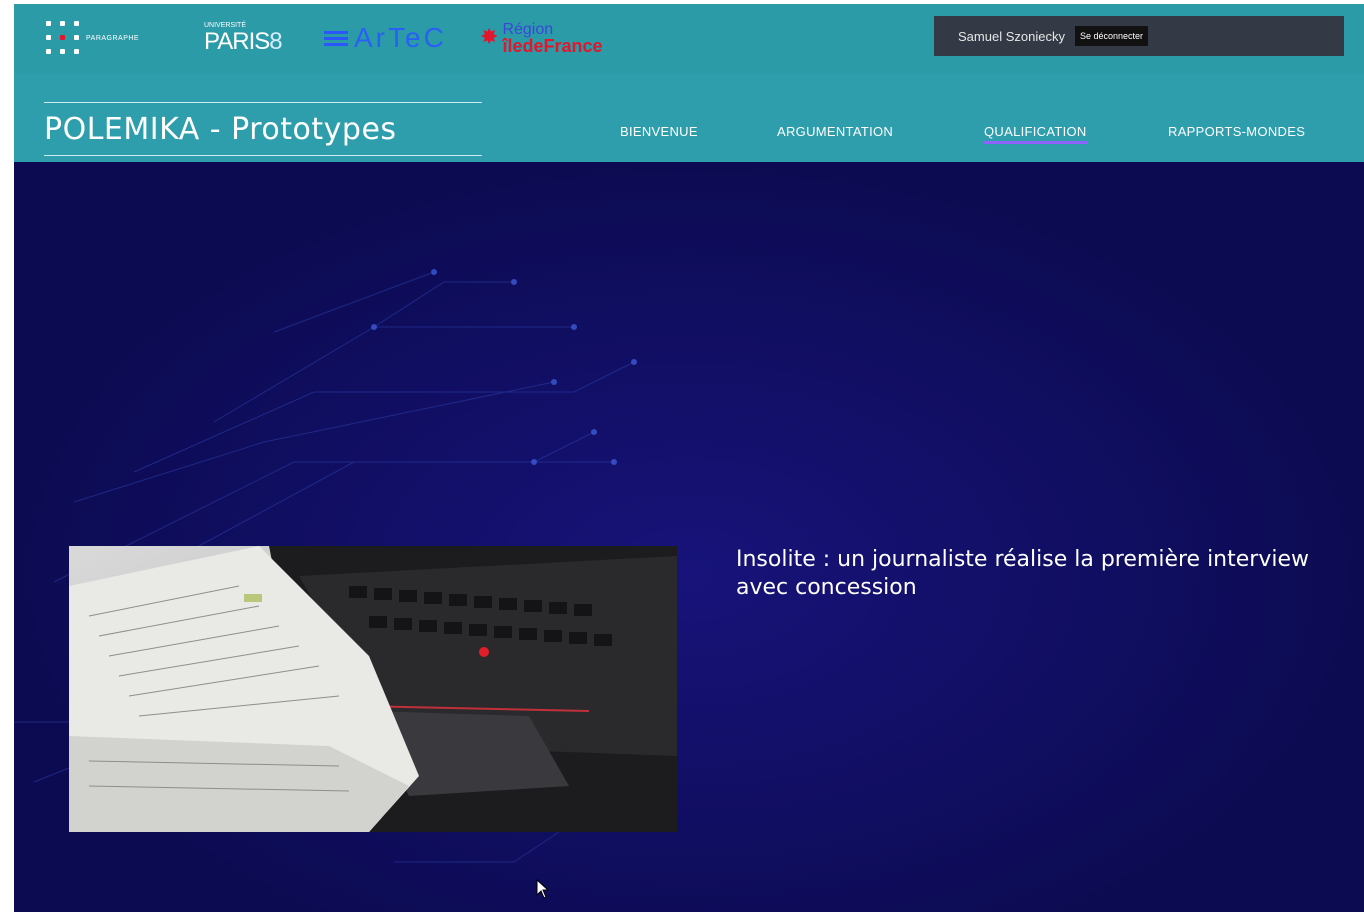 The image size is (1364, 912). I want to click on artec-logo: ArTeC, so click(394, 38).